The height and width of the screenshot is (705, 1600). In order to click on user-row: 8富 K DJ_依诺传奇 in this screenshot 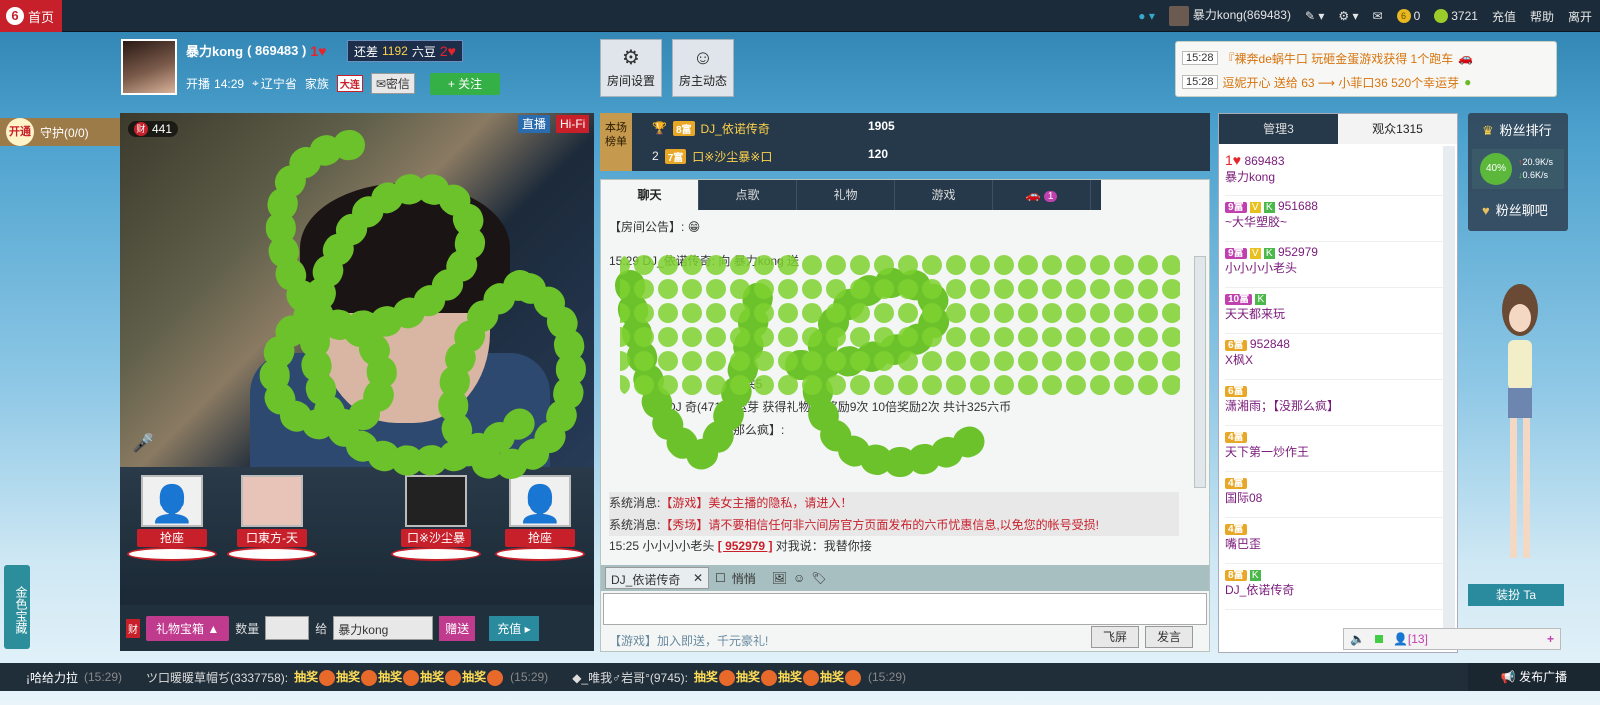, I will do `click(1338, 587)`.